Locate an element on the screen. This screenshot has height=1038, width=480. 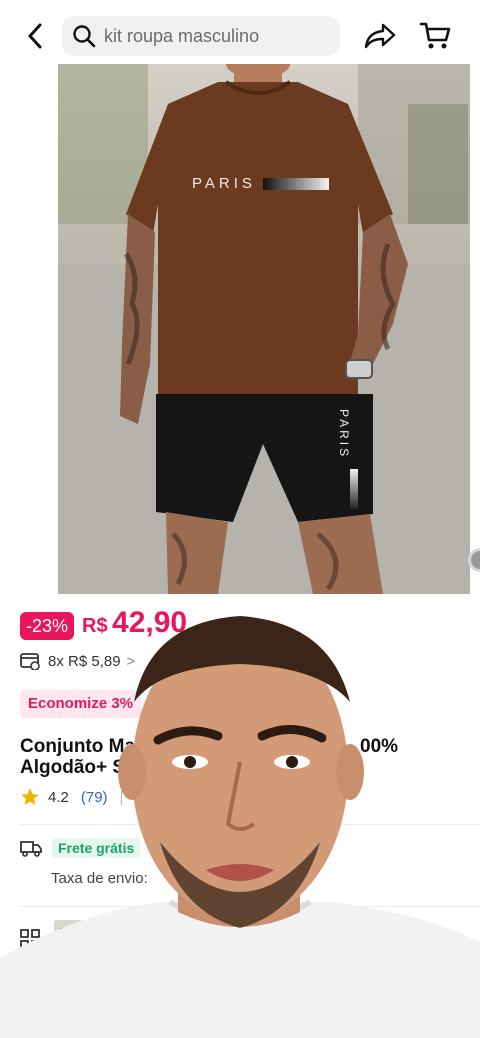
share-button is located at coordinates (380, 36).